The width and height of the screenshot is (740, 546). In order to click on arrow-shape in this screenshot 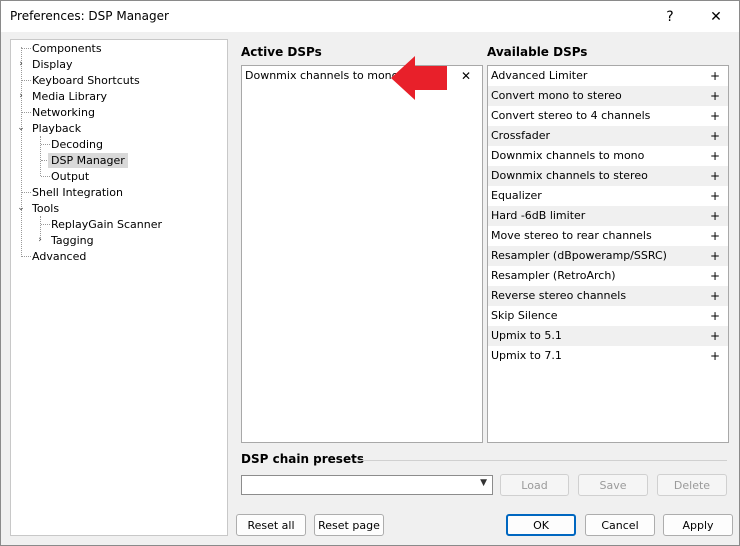, I will do `click(419, 78)`.